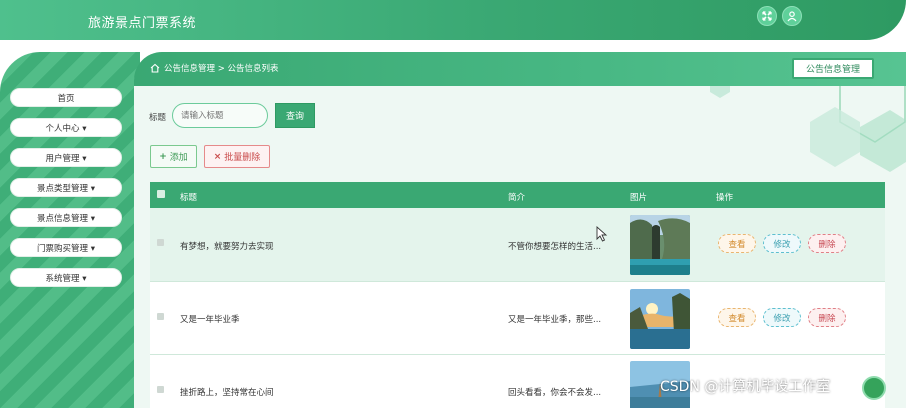 This screenshot has height=408, width=906. Describe the element at coordinates (874, 388) in the screenshot. I see `floating-action-button` at that location.